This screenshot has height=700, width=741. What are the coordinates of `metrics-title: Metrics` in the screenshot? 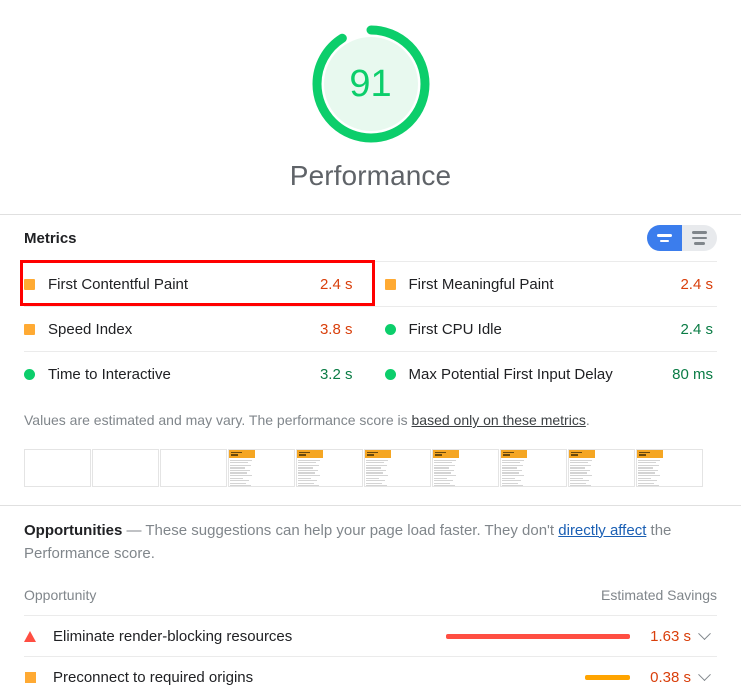 It's located at (50, 238).